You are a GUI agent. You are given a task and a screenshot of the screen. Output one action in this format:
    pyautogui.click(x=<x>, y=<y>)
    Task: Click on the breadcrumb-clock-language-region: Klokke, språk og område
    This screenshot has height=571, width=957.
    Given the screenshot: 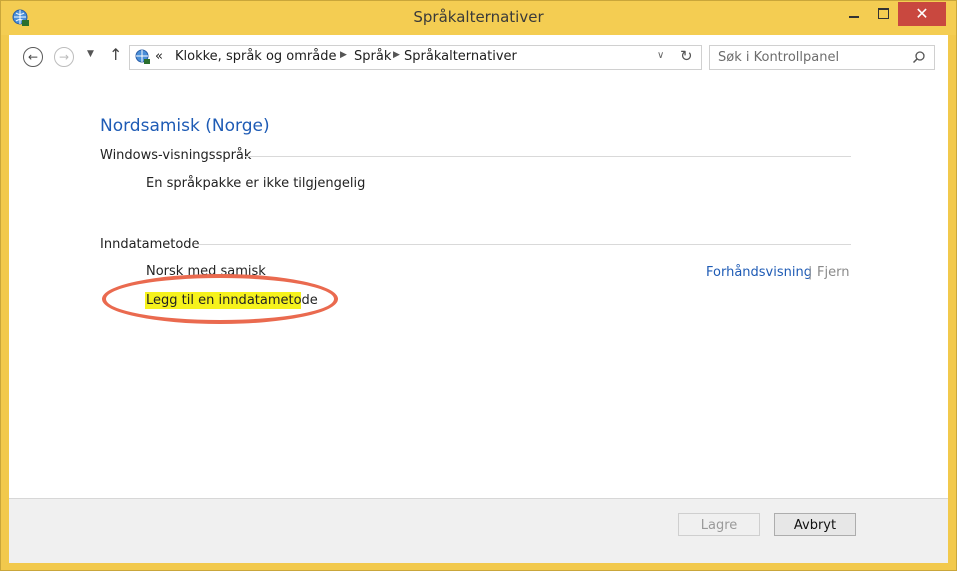 What is the action you would take?
    pyautogui.click(x=255, y=56)
    